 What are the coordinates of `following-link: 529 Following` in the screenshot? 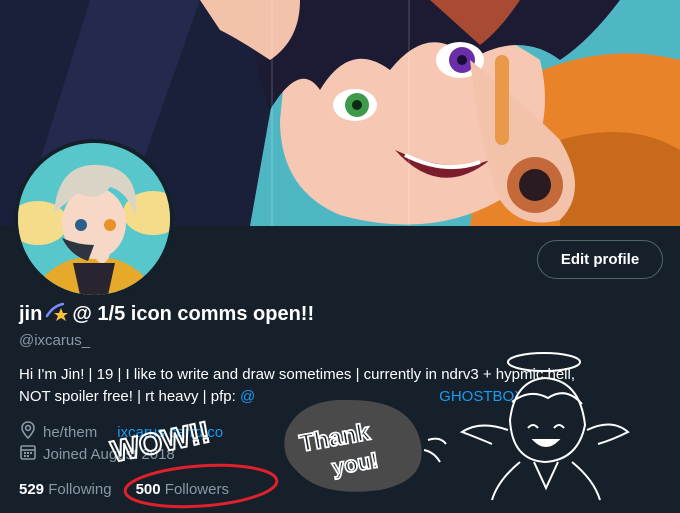 It's located at (65, 489).